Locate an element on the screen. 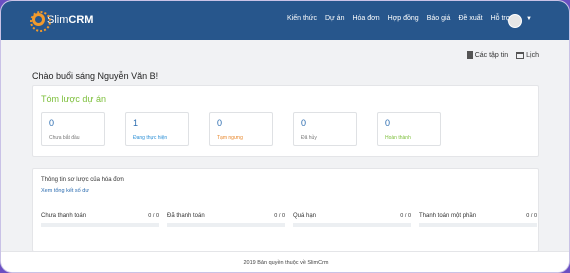 This screenshot has width=570, height=273. calendar-link: Lịch is located at coordinates (527, 55).